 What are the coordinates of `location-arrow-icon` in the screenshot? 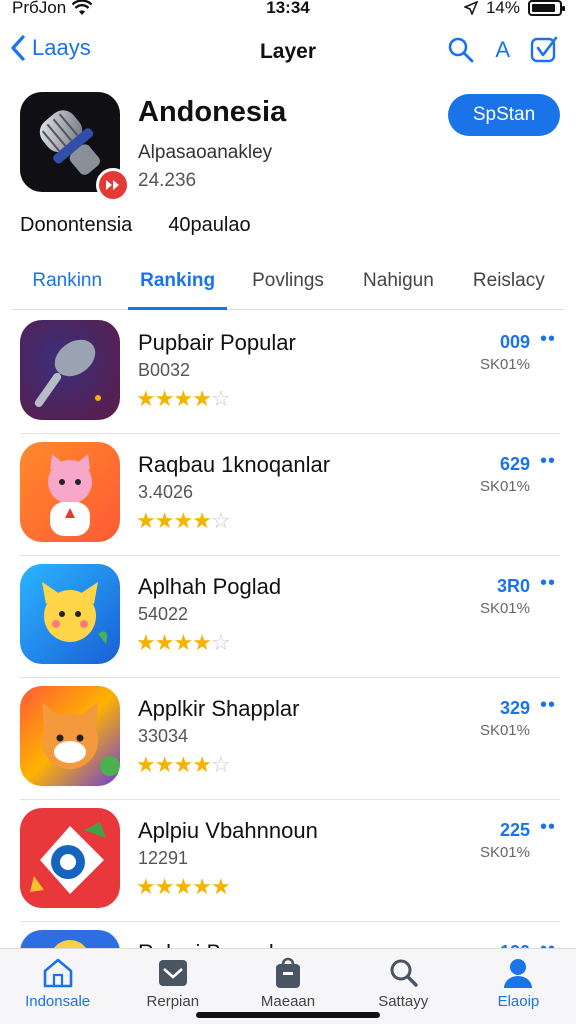 It's located at (470, 8).